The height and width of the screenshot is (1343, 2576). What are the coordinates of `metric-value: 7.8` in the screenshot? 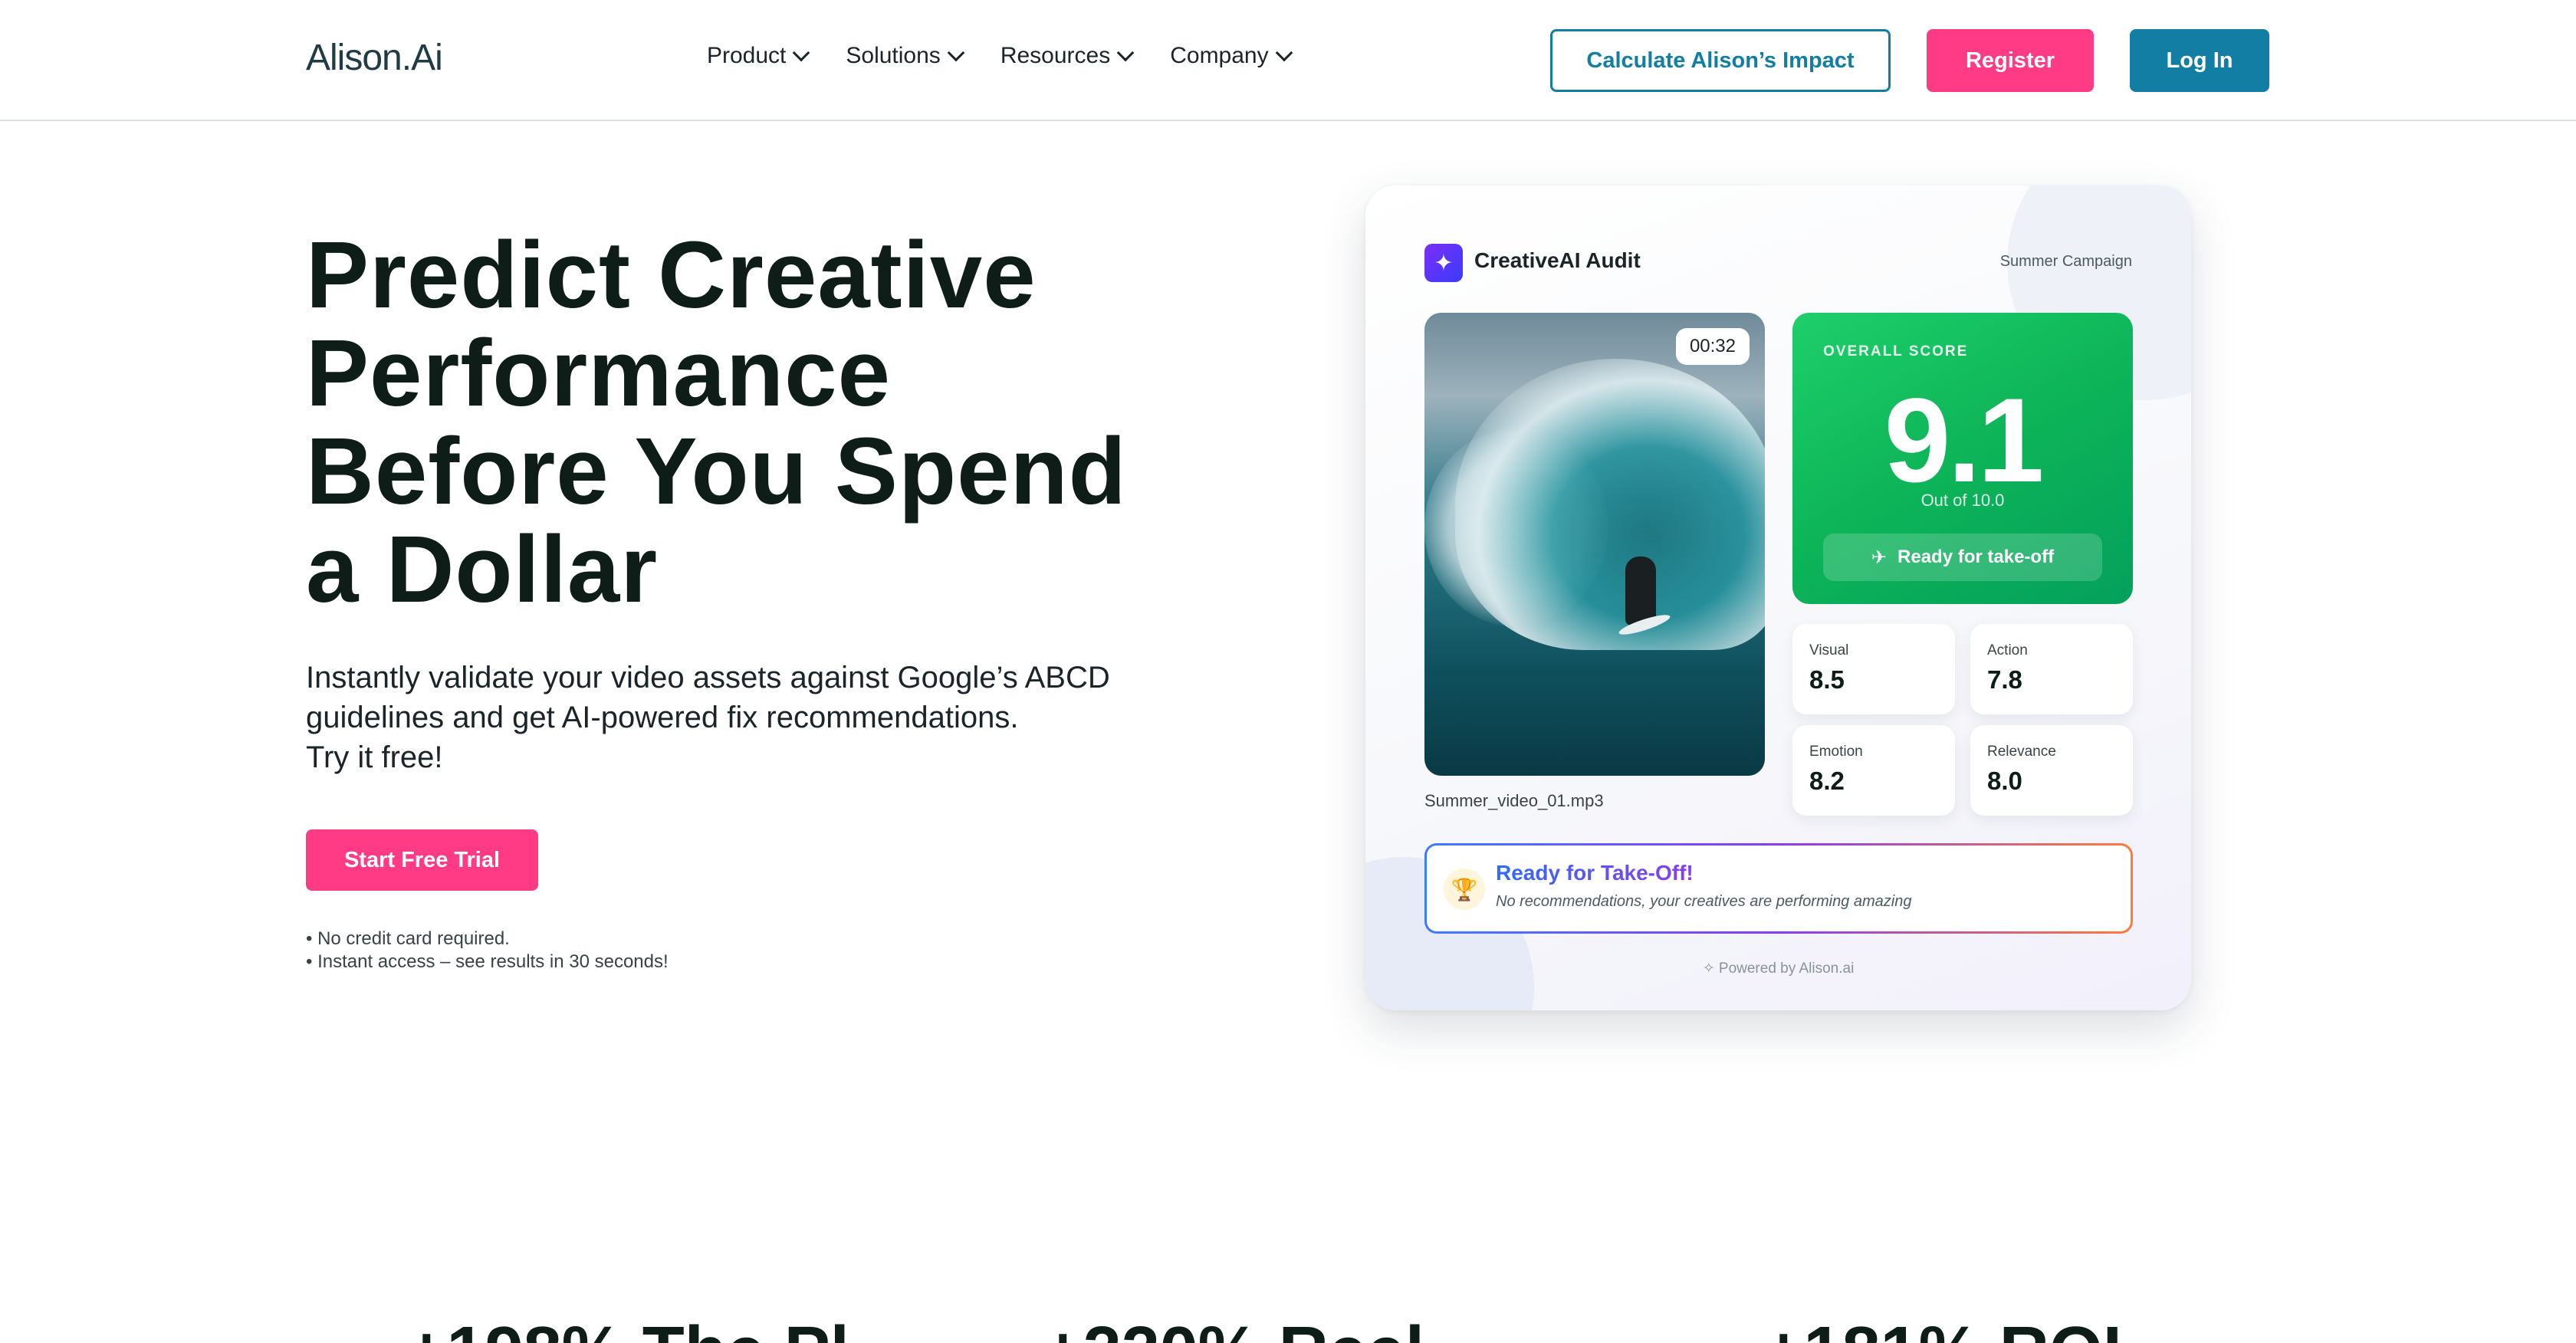 It's located at (2005, 680).